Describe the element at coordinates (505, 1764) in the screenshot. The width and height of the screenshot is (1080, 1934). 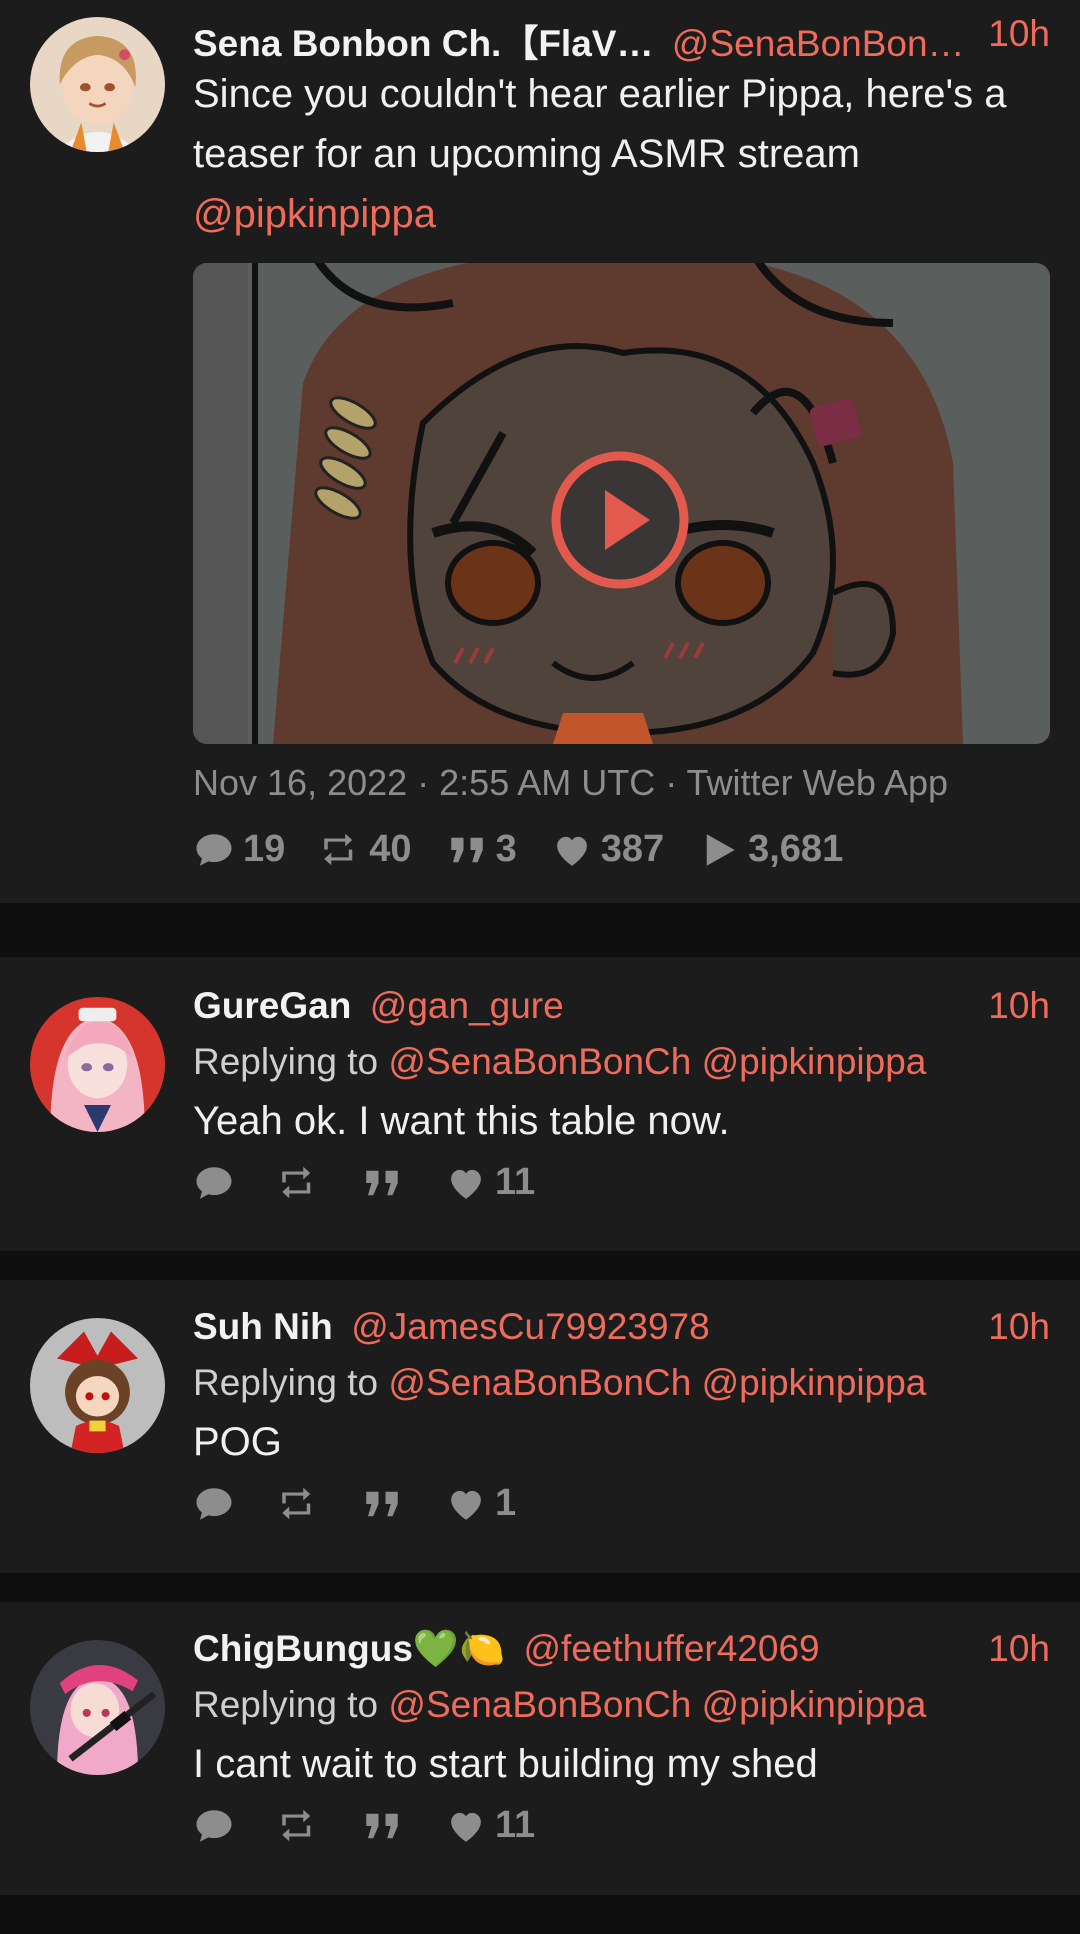
I see `tweet-text: I cant wait to start building my shed` at that location.